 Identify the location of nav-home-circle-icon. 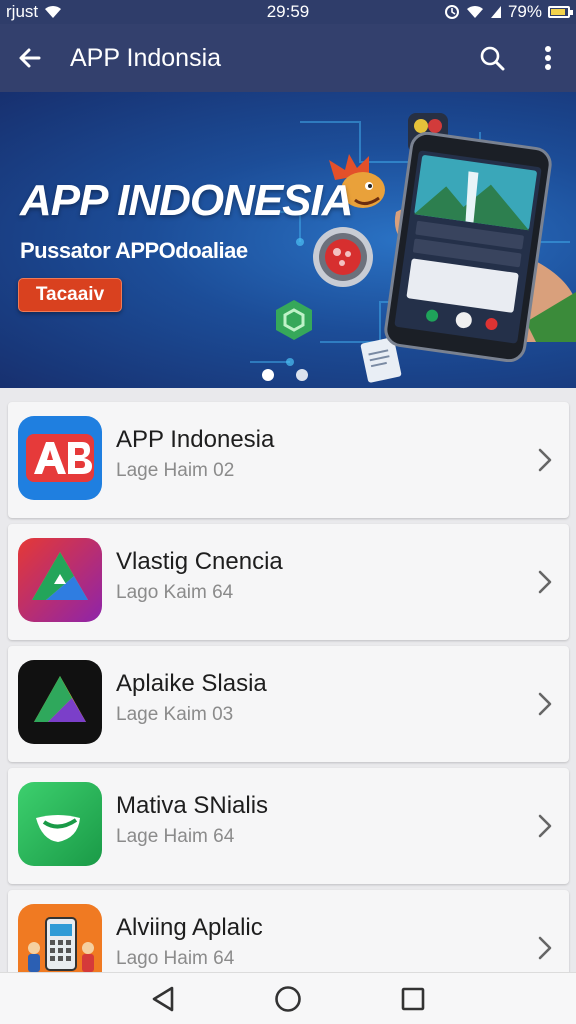
(288, 998).